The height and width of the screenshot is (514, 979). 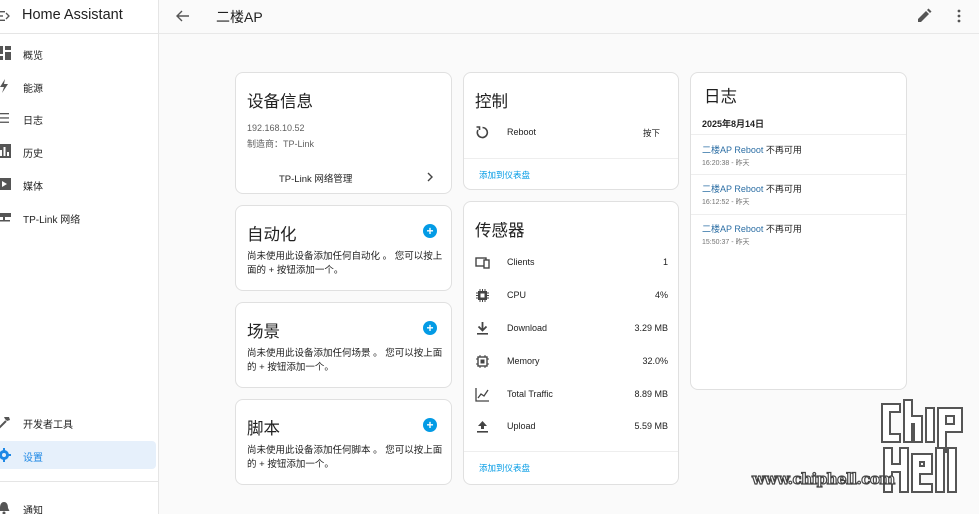 I want to click on card-title: 自动化, so click(x=272, y=235).